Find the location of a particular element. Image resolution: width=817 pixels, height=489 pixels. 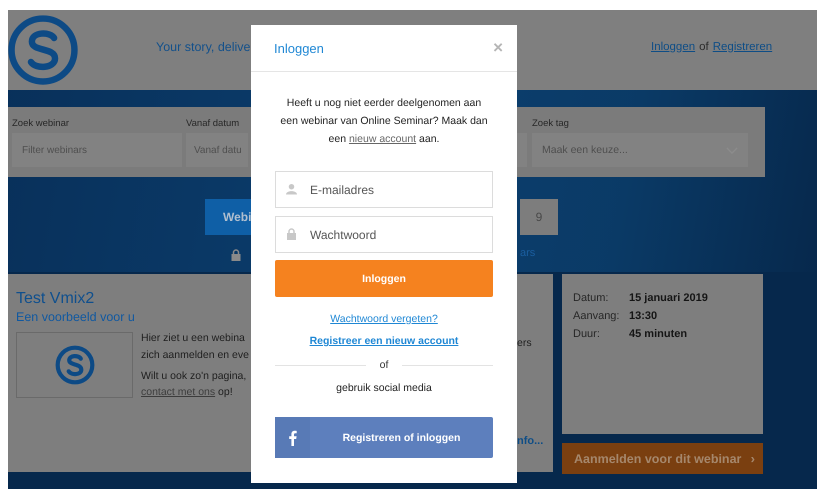

webinar-title: Test Vmix2 is located at coordinates (56, 299).